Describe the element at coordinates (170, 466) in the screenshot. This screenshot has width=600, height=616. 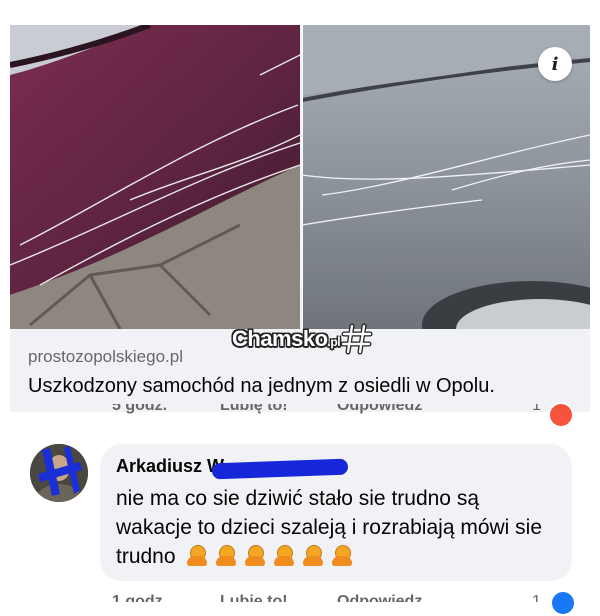
I see `comment-author: Arkadiusz W` at that location.